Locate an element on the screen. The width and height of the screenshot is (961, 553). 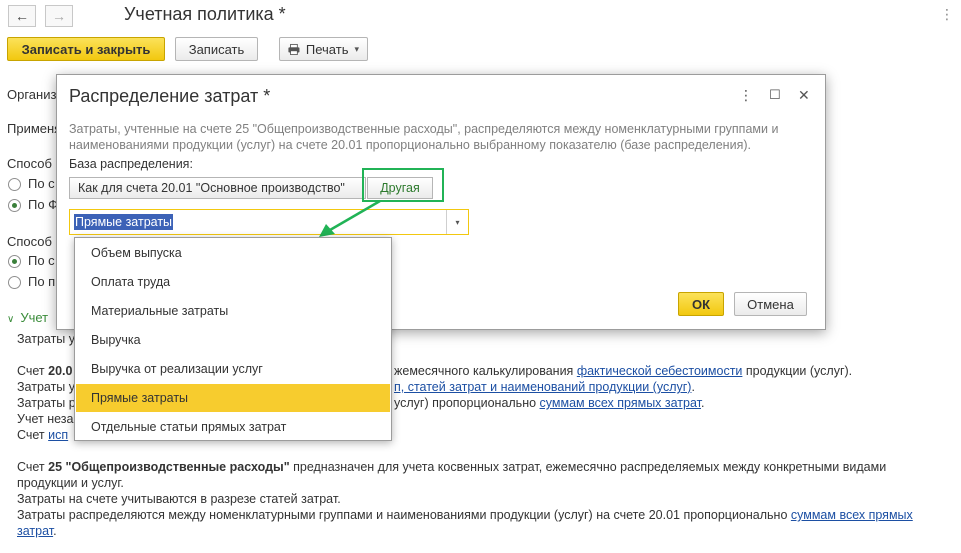
list-item: Выручка от реализации услуг is located at coordinates (233, 369).